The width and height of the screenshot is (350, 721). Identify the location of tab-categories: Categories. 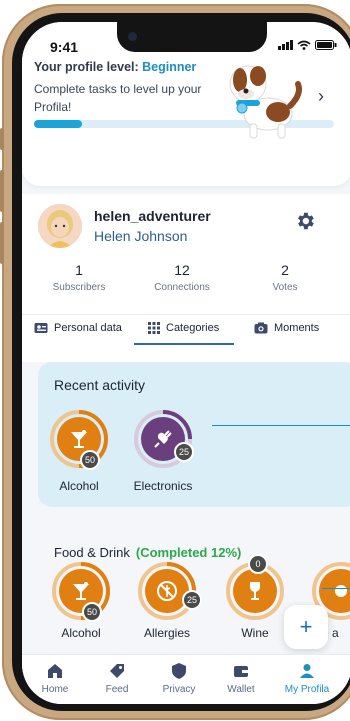
(183, 328).